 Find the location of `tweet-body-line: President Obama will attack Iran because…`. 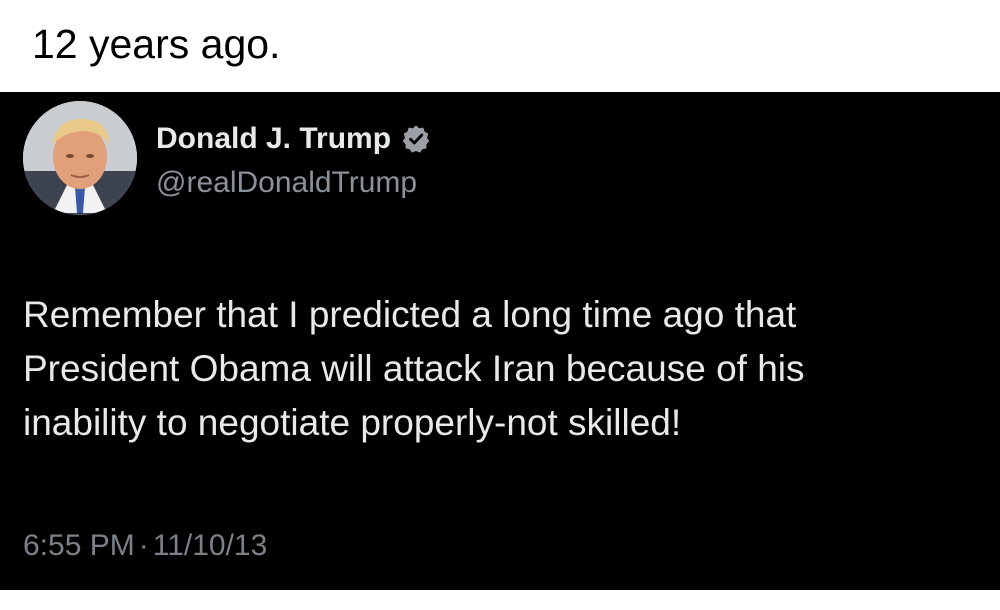

tweet-body-line: President Obama will attack Iran because… is located at coordinates (414, 368).